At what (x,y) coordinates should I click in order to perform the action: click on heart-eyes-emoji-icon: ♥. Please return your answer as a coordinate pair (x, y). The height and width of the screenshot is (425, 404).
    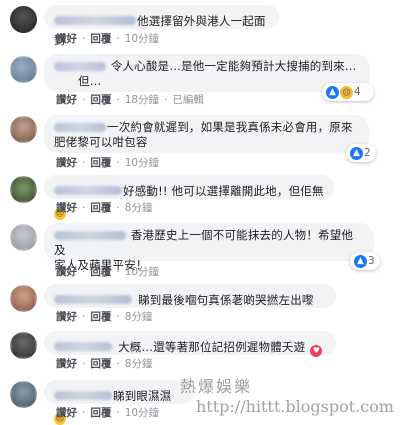
    Looking at the image, I should click on (316, 351).